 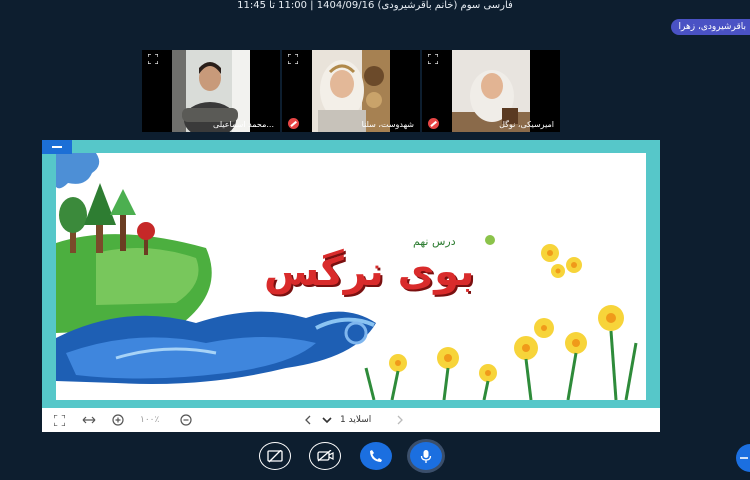 What do you see at coordinates (308, 420) in the screenshot?
I see `chevron-left-icon` at bounding box center [308, 420].